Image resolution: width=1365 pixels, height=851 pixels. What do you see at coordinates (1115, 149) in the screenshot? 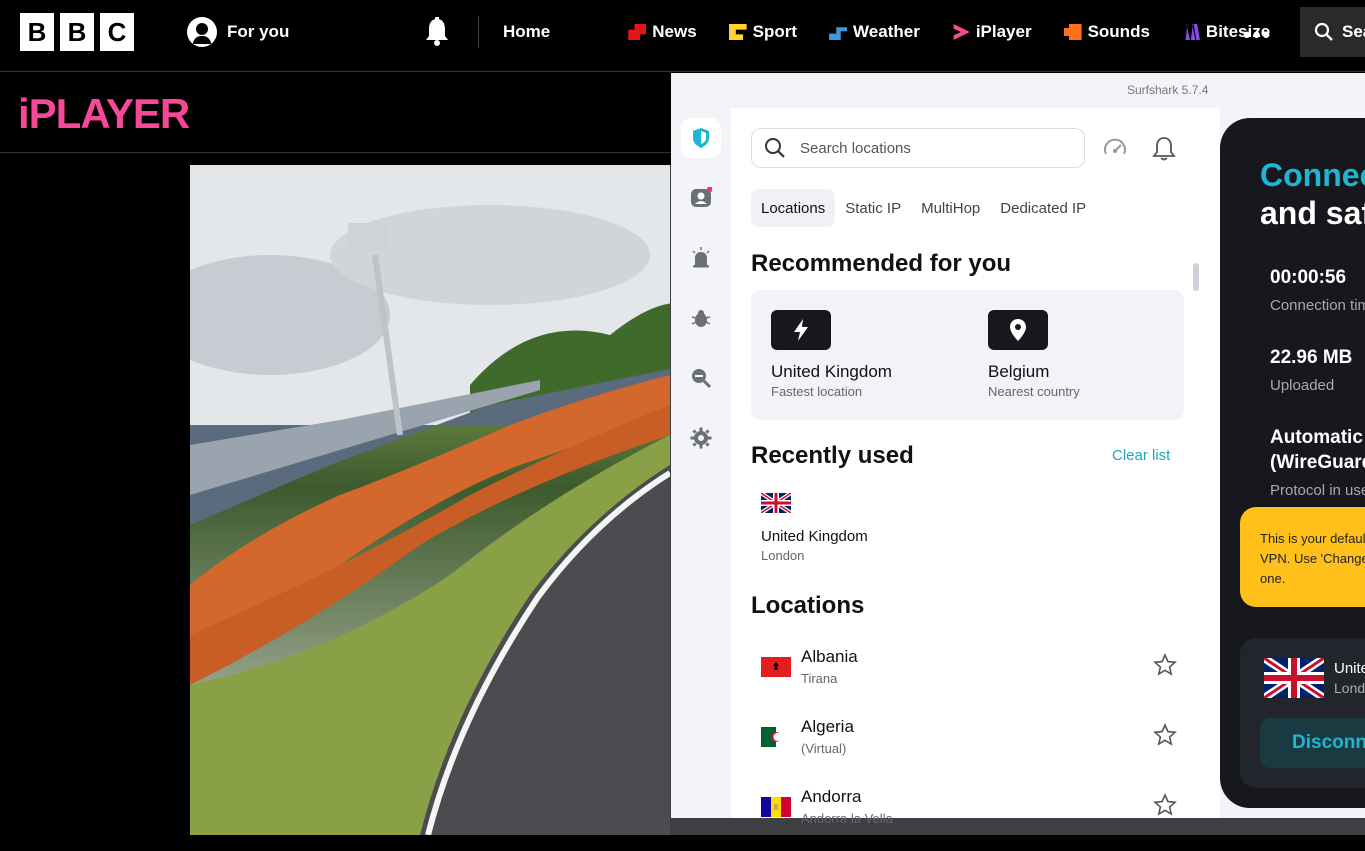
I see `speed-test-icon` at bounding box center [1115, 149].